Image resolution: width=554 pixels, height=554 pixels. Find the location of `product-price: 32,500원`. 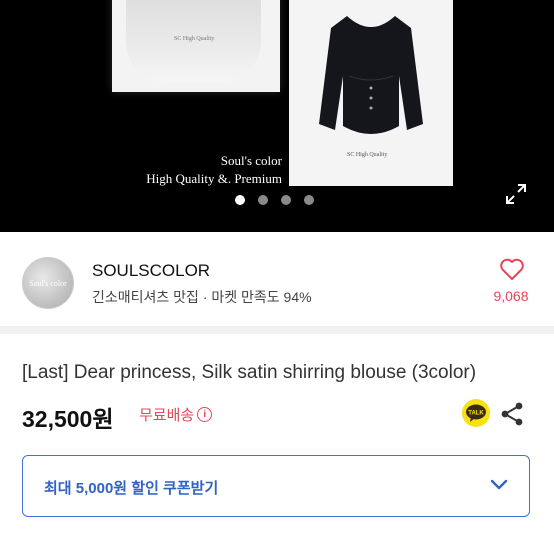

product-price: 32,500원 is located at coordinates (68, 419).